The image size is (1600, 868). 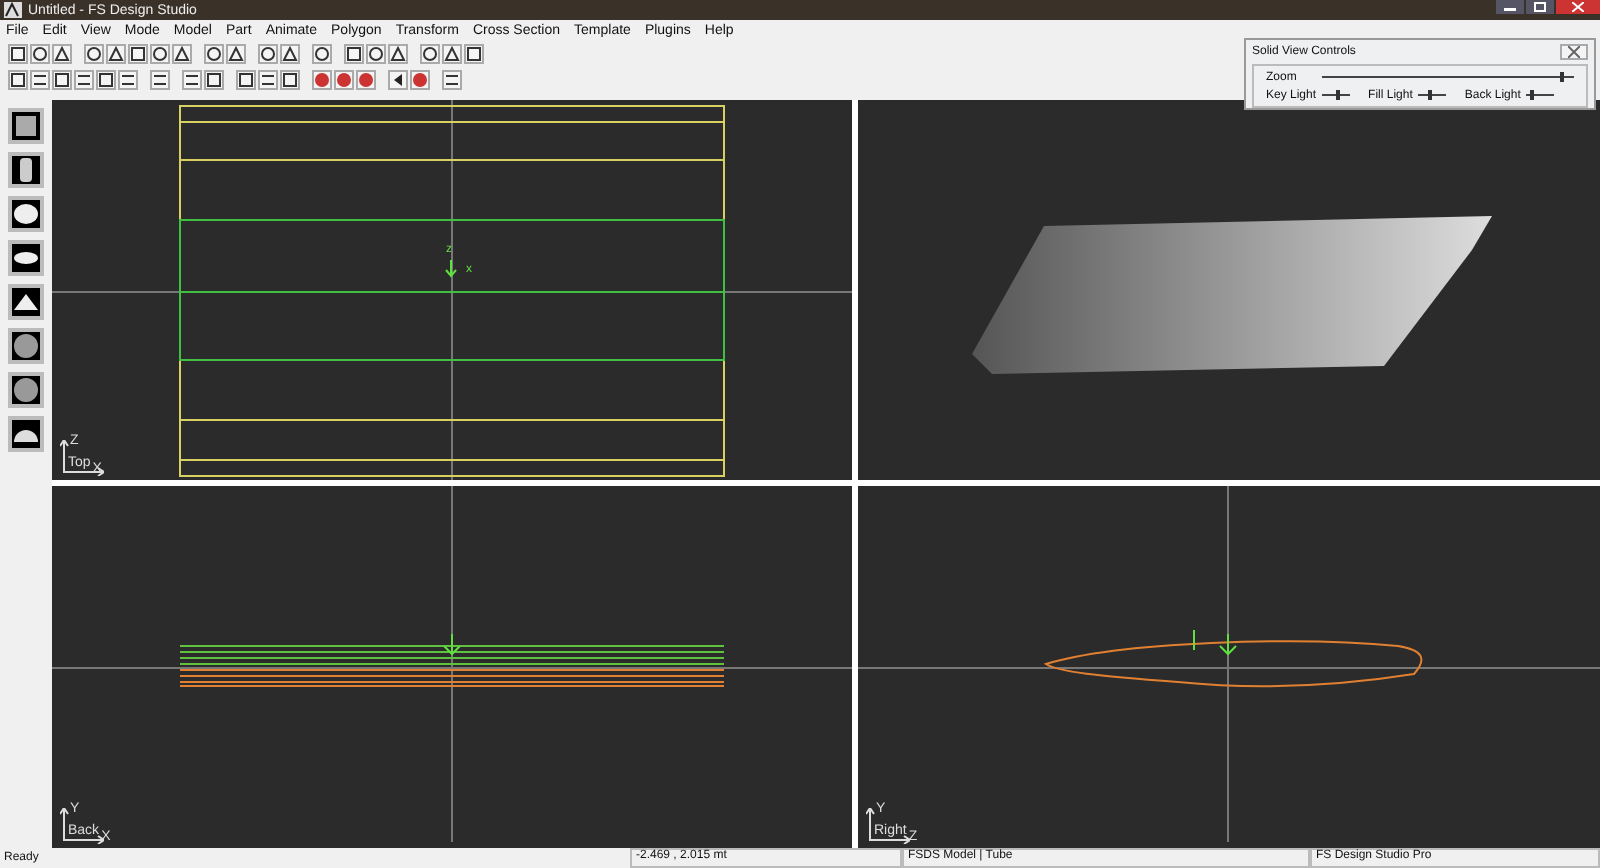 I want to click on origin-arrow-icon, so click(x=451, y=269).